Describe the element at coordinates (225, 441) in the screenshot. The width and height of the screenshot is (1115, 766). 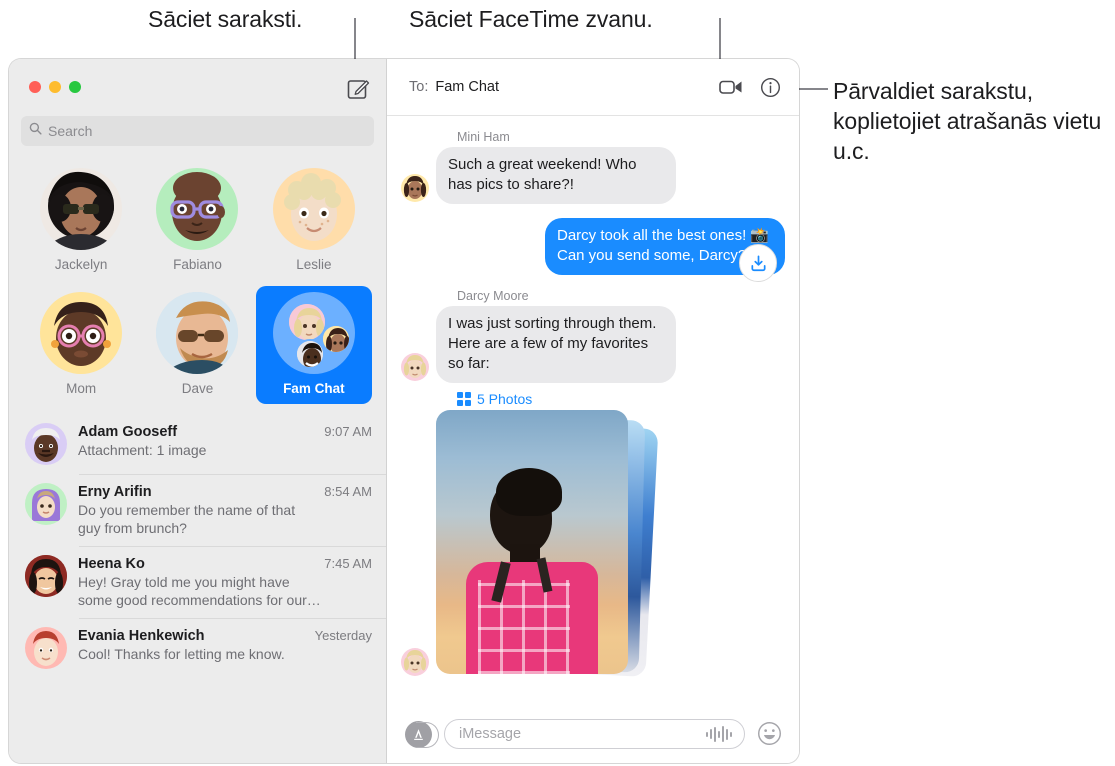
I see `conversation-body: Adam Gooseff 9:07 AM Attachment: 1 image` at that location.